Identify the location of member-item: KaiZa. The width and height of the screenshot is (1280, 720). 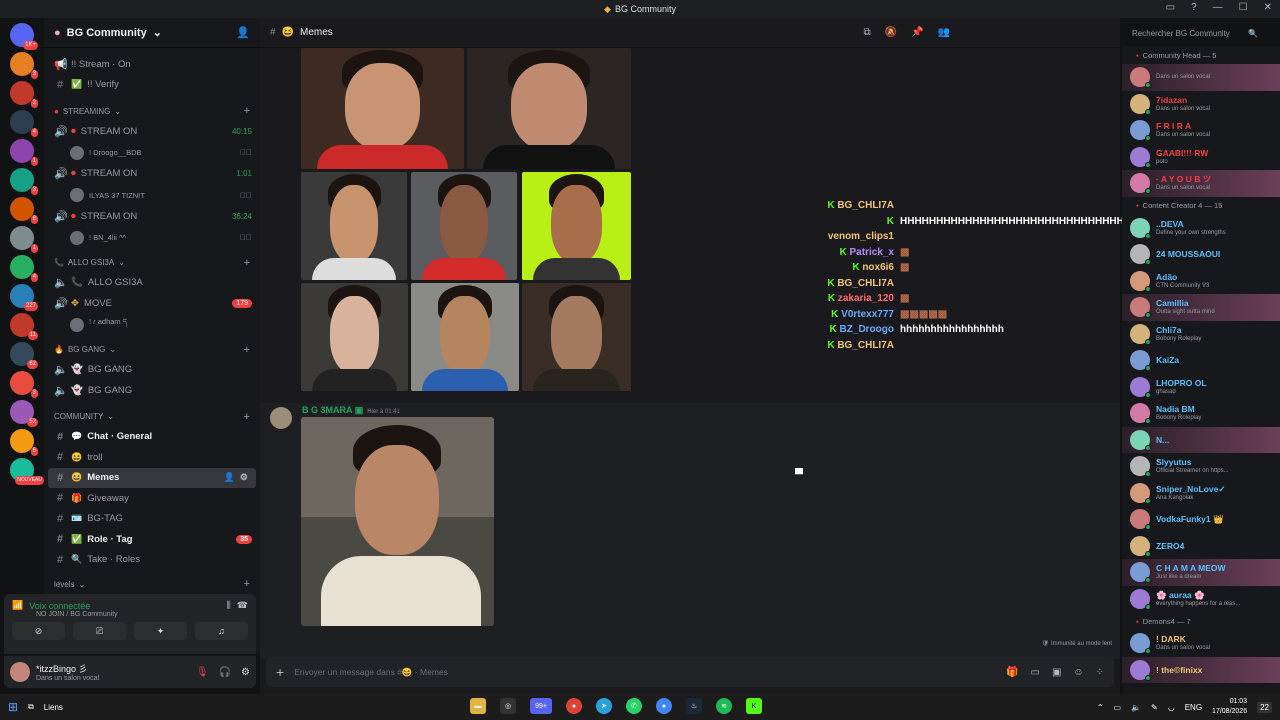
(1201, 360).